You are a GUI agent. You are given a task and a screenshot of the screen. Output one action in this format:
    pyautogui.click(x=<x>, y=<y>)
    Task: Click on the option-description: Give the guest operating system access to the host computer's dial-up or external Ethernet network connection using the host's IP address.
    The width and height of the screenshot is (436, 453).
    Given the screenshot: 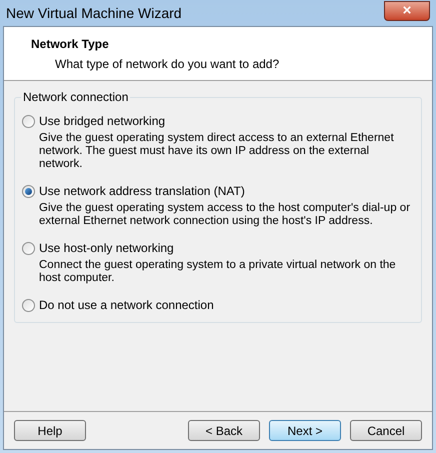 What is the action you would take?
    pyautogui.click(x=225, y=215)
    